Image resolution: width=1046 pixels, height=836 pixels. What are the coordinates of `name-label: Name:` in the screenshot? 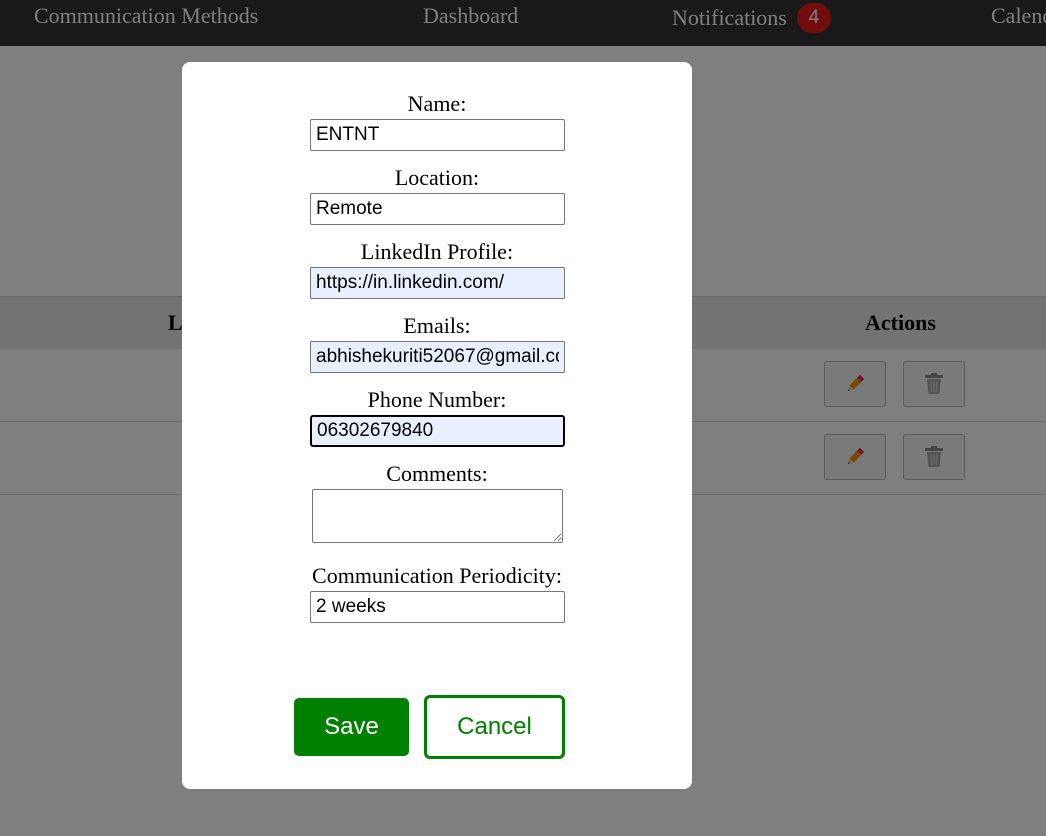 It's located at (437, 103).